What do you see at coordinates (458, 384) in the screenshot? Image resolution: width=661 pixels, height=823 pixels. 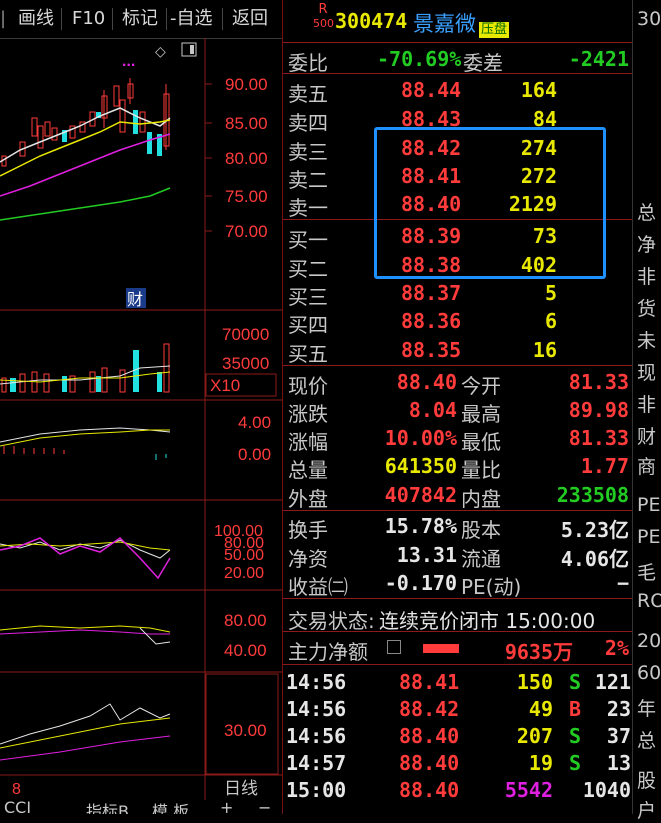 I see `quote-row: 现价 88.40 今开 81.33` at bounding box center [458, 384].